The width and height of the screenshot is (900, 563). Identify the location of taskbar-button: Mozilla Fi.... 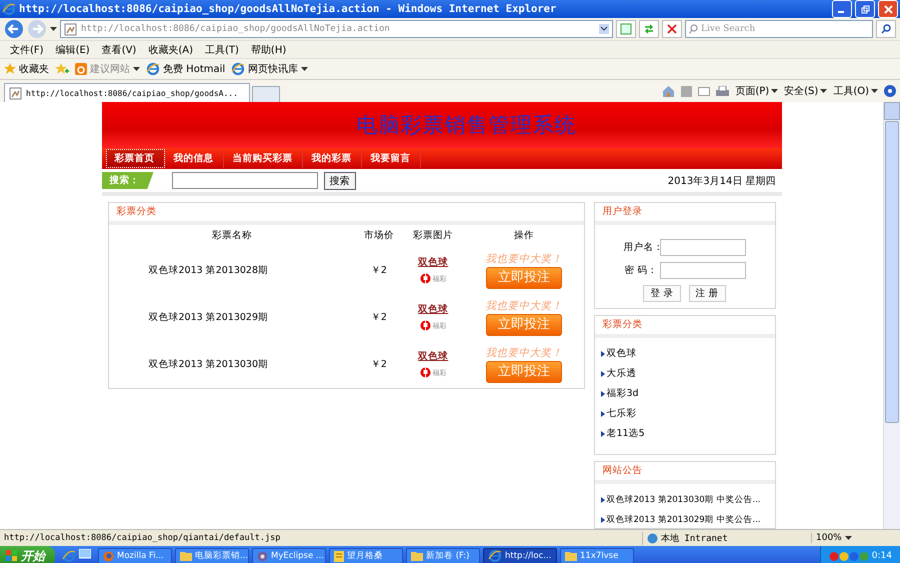
(135, 555).